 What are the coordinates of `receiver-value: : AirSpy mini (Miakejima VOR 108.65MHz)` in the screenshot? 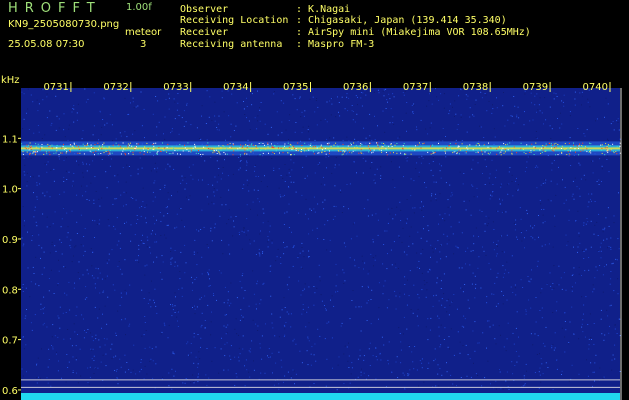 It's located at (413, 32).